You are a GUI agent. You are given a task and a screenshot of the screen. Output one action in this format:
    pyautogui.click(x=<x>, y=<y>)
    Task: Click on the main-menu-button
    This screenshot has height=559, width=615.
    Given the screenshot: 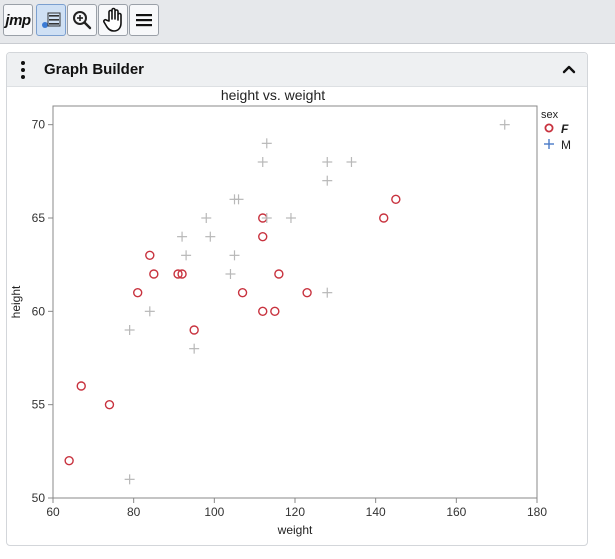 What is the action you would take?
    pyautogui.click(x=144, y=20)
    